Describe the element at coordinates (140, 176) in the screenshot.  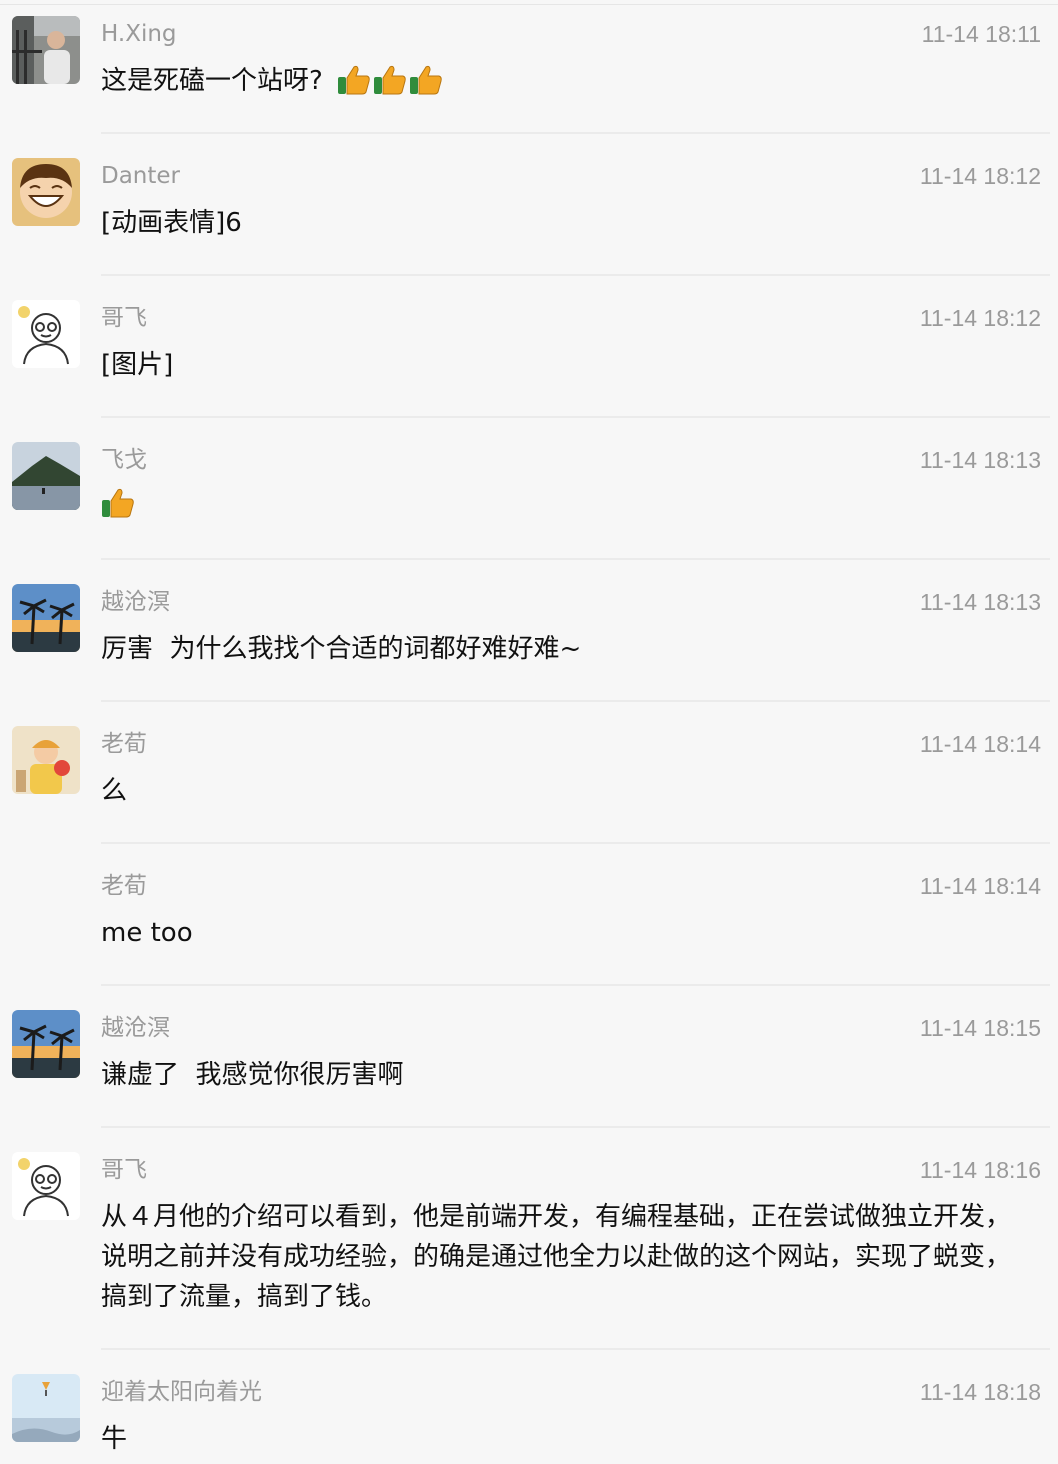
I see `sender-name: Danter` at that location.